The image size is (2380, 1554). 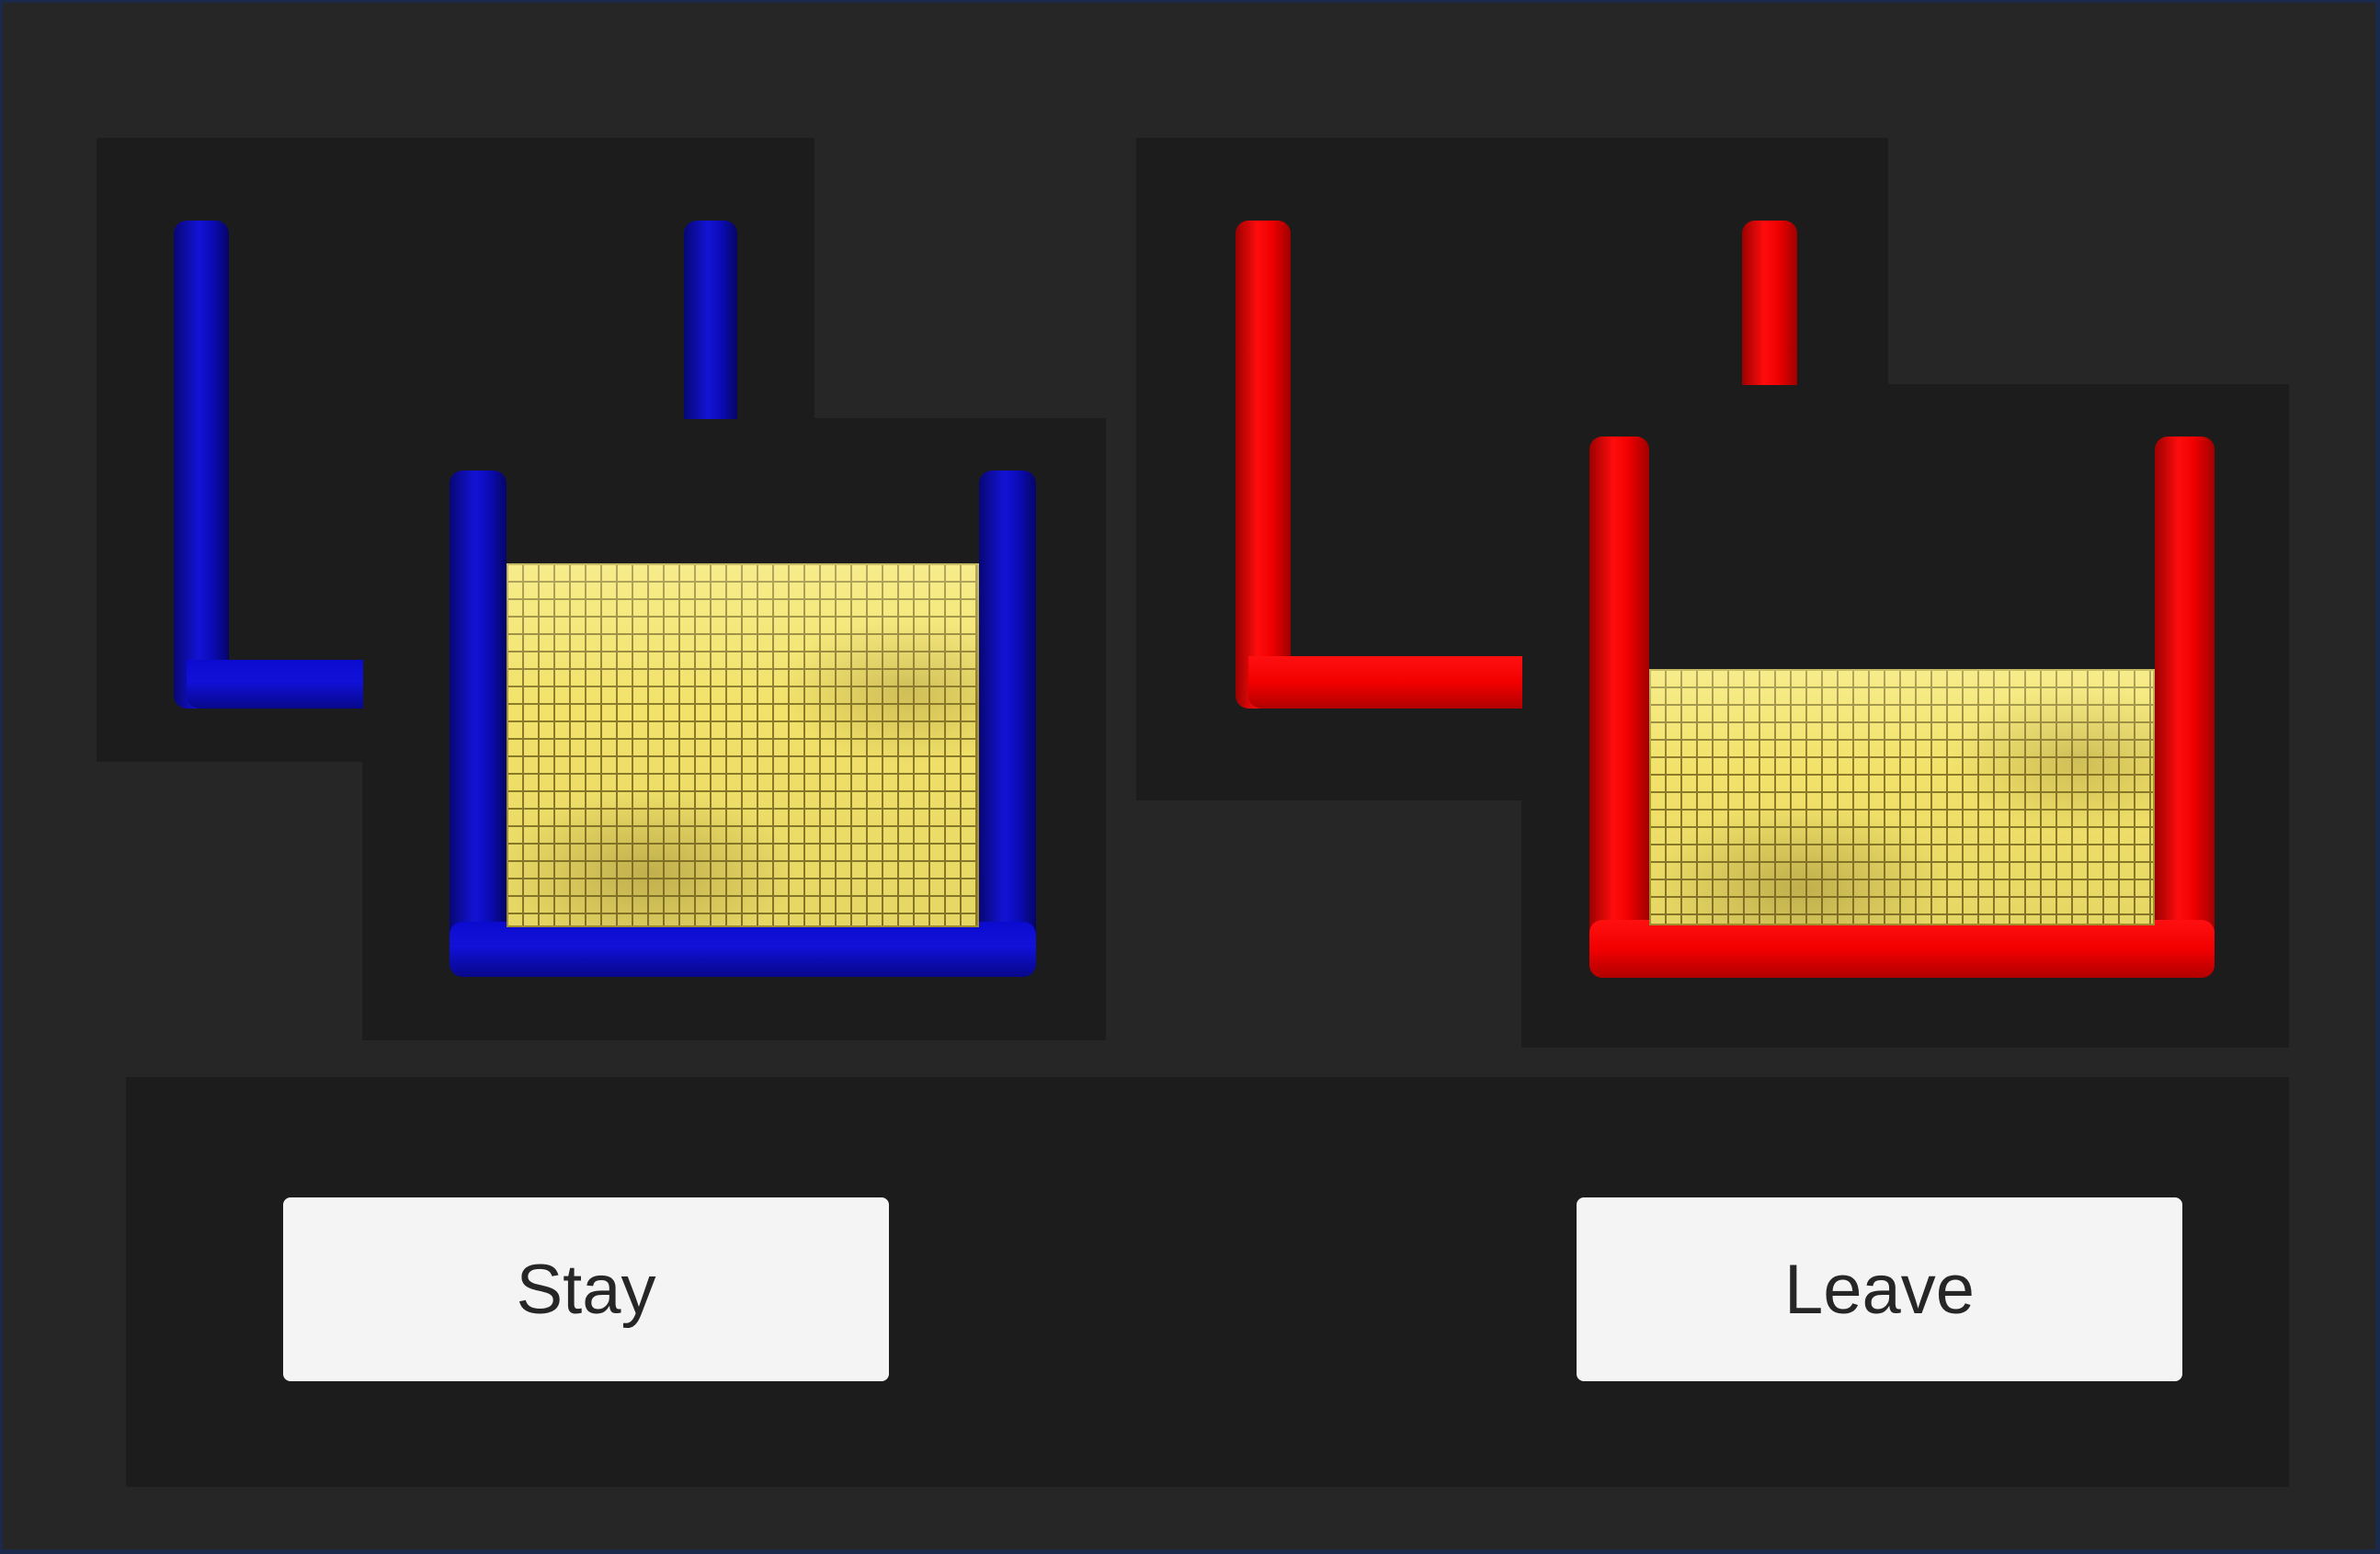 What do you see at coordinates (478, 724) in the screenshot?
I see `stay-bucket-left-wall` at bounding box center [478, 724].